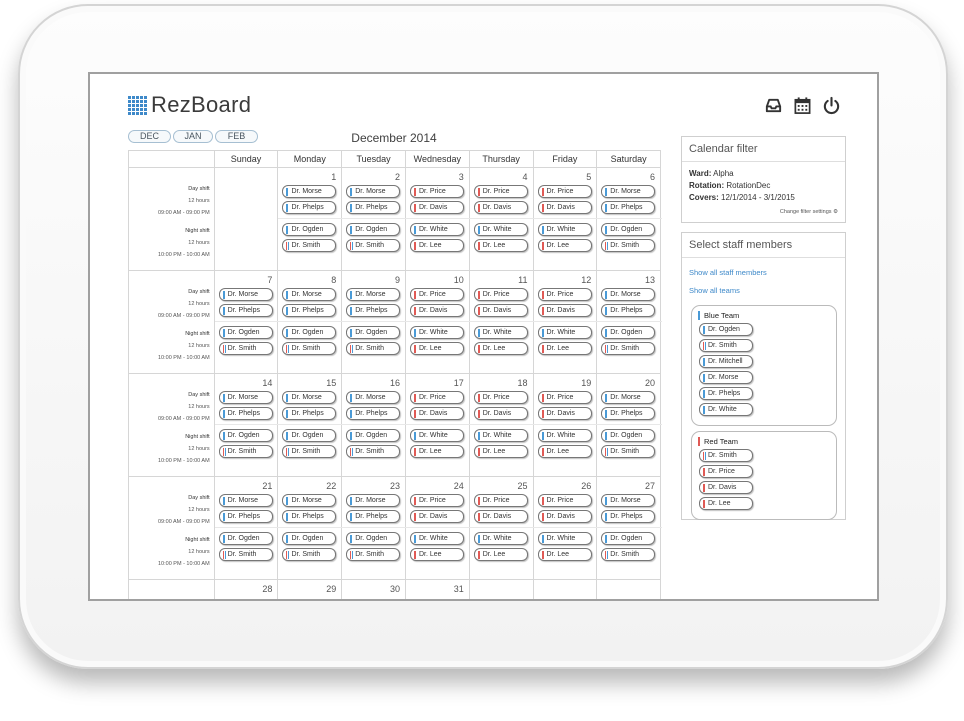 The image size is (964, 721). What do you see at coordinates (566, 322) in the screenshot?
I see `calendar-day-cell: 12 Dr. Price Dr. Davis Dr. White Dr. Lee` at bounding box center [566, 322].